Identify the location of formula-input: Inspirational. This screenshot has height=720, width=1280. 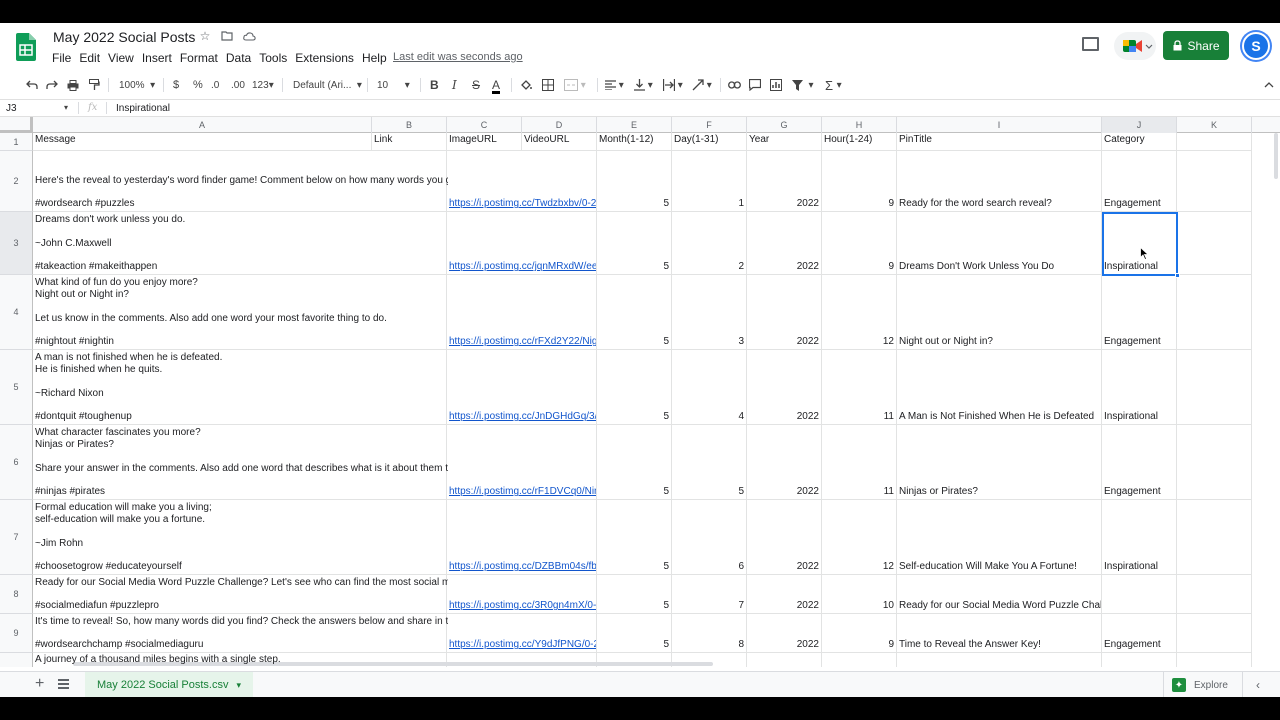
(143, 108).